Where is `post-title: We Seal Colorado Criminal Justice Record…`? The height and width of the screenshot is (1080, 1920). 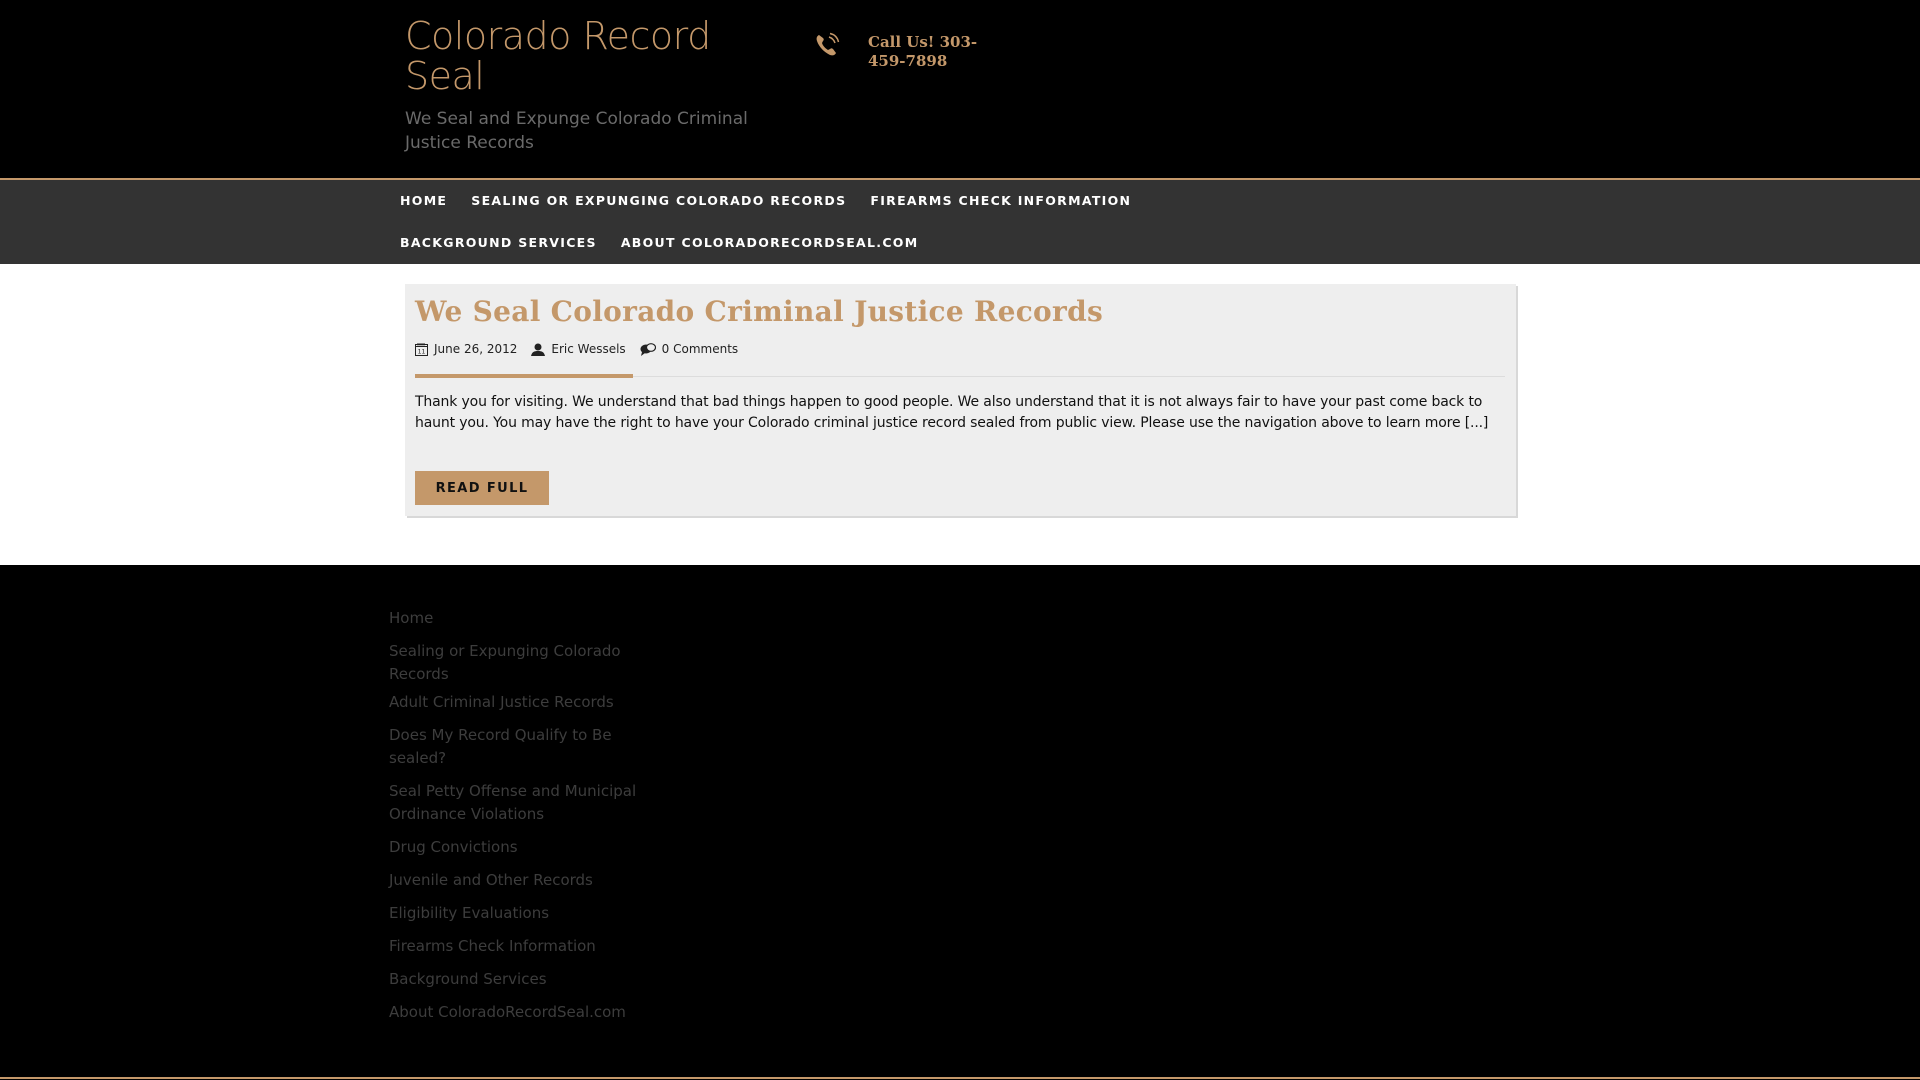
post-title: We Seal Colorado Criminal Justice Record… is located at coordinates (759, 312).